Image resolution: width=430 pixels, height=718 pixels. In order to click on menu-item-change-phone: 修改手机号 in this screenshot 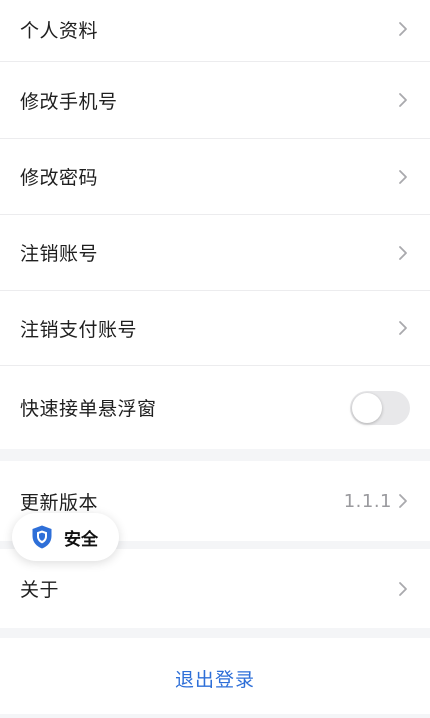, I will do `click(215, 100)`.